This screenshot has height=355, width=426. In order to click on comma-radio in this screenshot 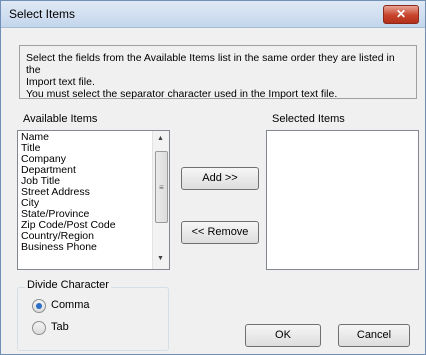, I will do `click(39, 306)`.